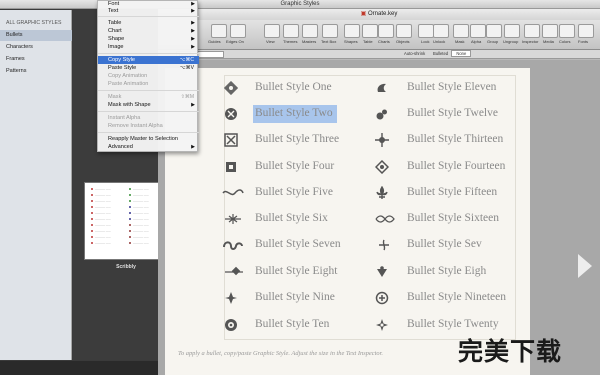 This screenshot has height=375, width=600. What do you see at coordinates (548, 41) in the screenshot?
I see `media-label: Media` at bounding box center [548, 41].